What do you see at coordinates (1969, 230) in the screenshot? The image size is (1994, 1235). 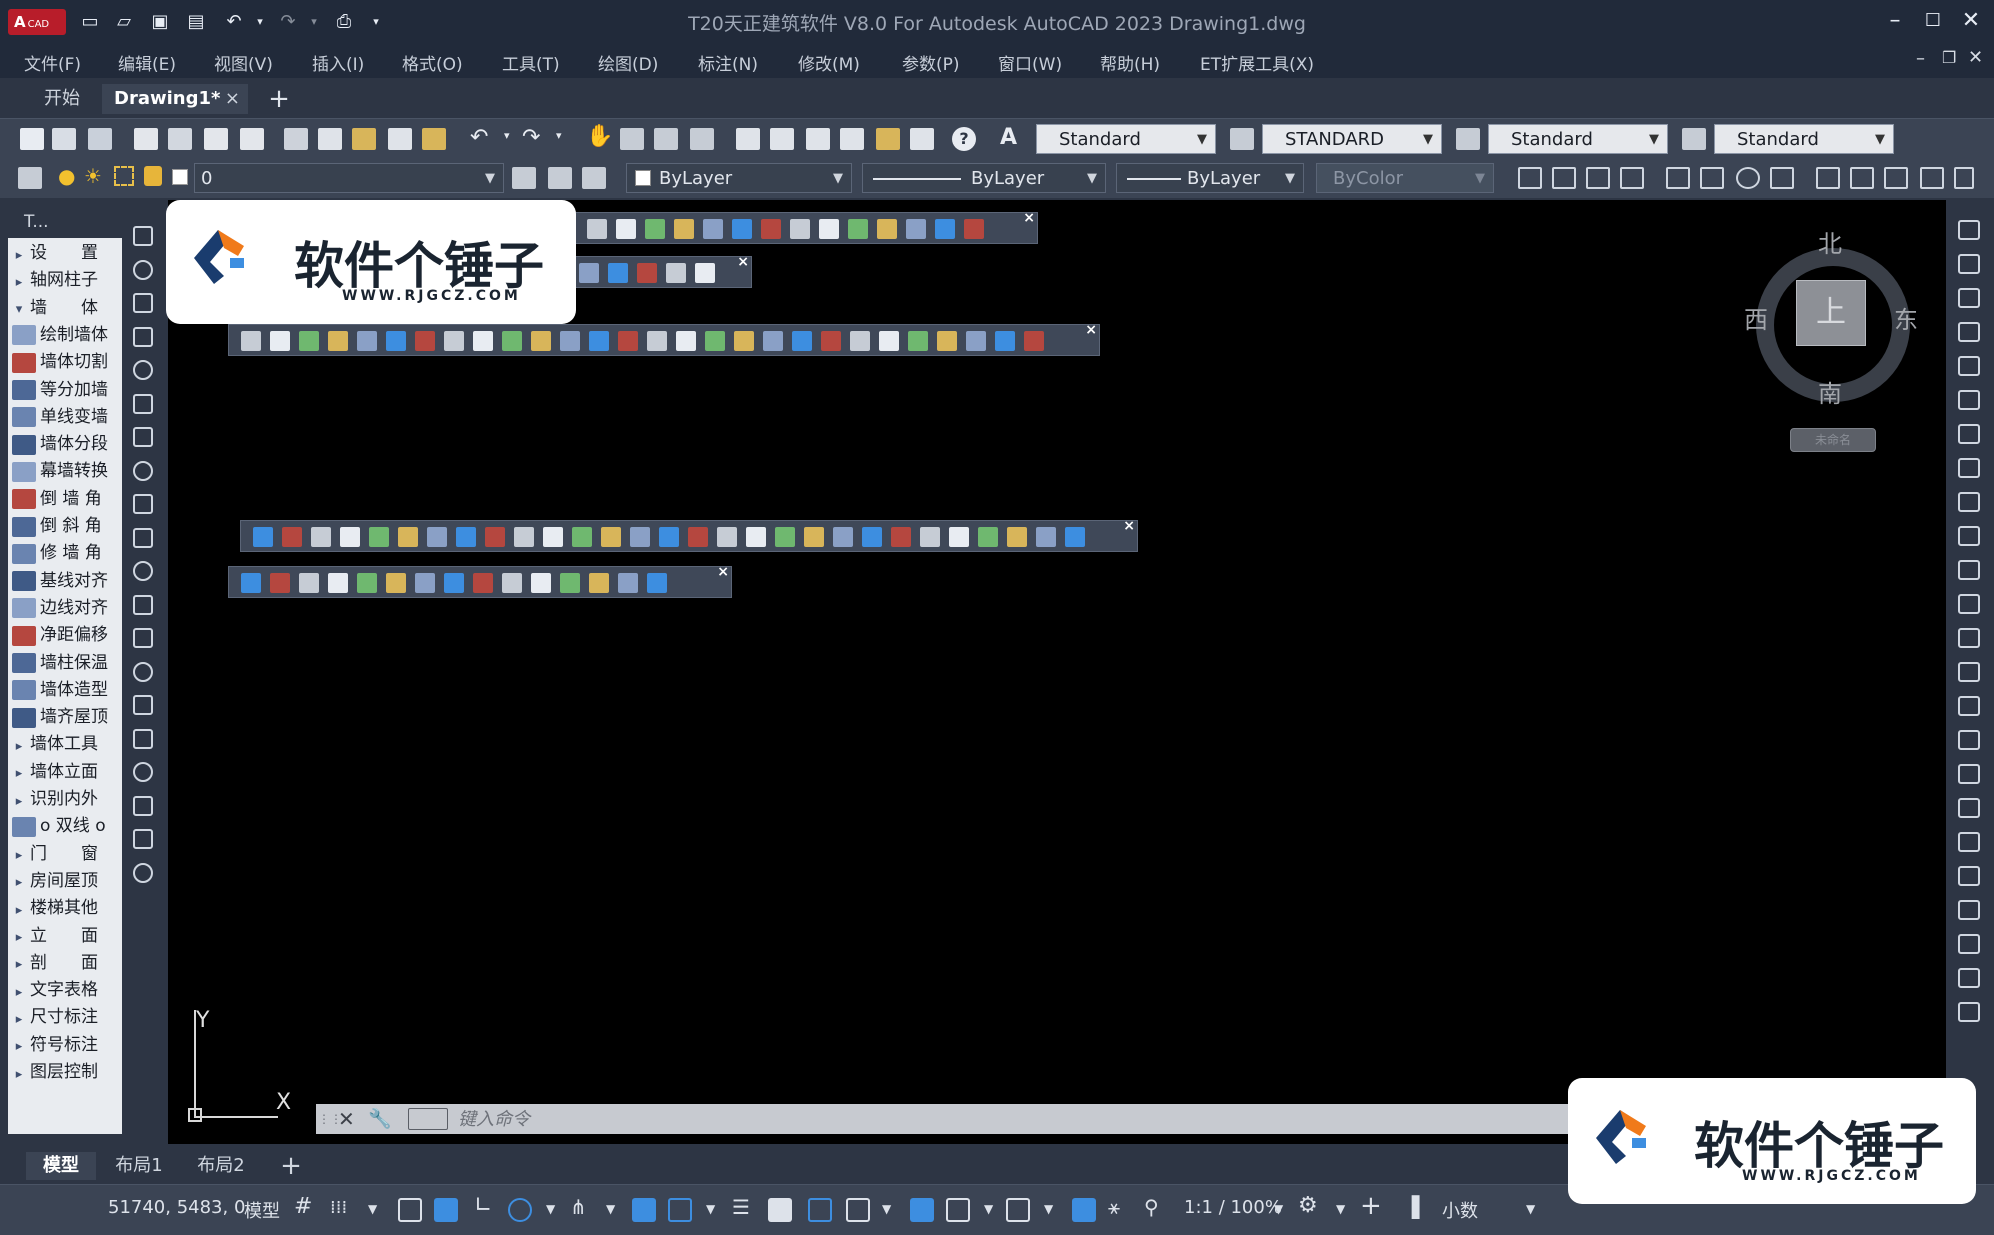 I see `erase-icon` at bounding box center [1969, 230].